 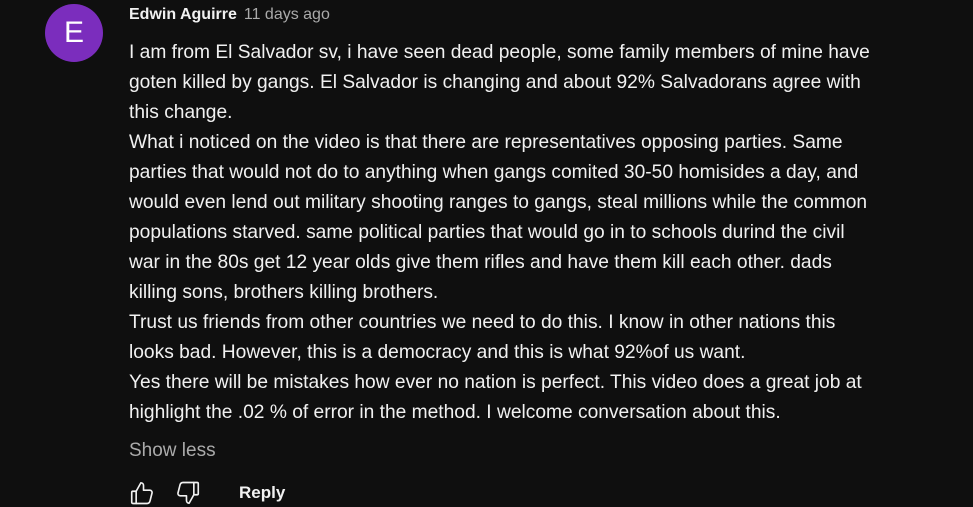 What do you see at coordinates (544, 18) in the screenshot?
I see `comment-header: Edwin Aguirre 11 days ago` at bounding box center [544, 18].